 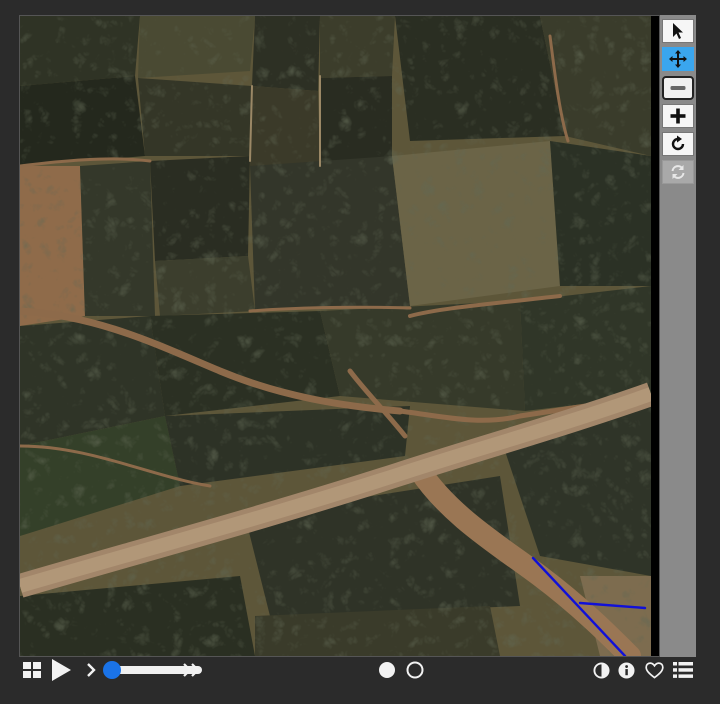 I want to click on pan-tool-button, so click(x=678, y=59).